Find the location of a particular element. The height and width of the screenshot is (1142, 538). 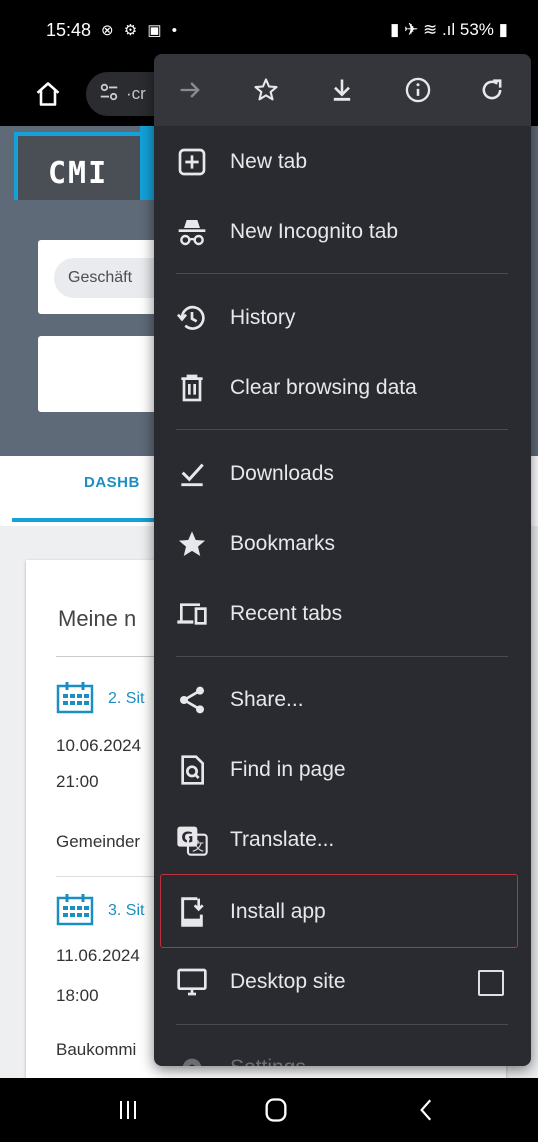

search-placeholder: Geschäft is located at coordinates (100, 277).